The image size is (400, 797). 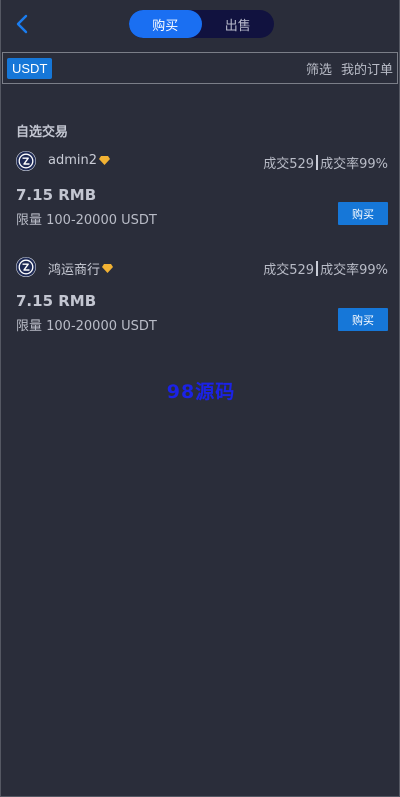 I want to click on watermark: 98源码, so click(x=201, y=392).